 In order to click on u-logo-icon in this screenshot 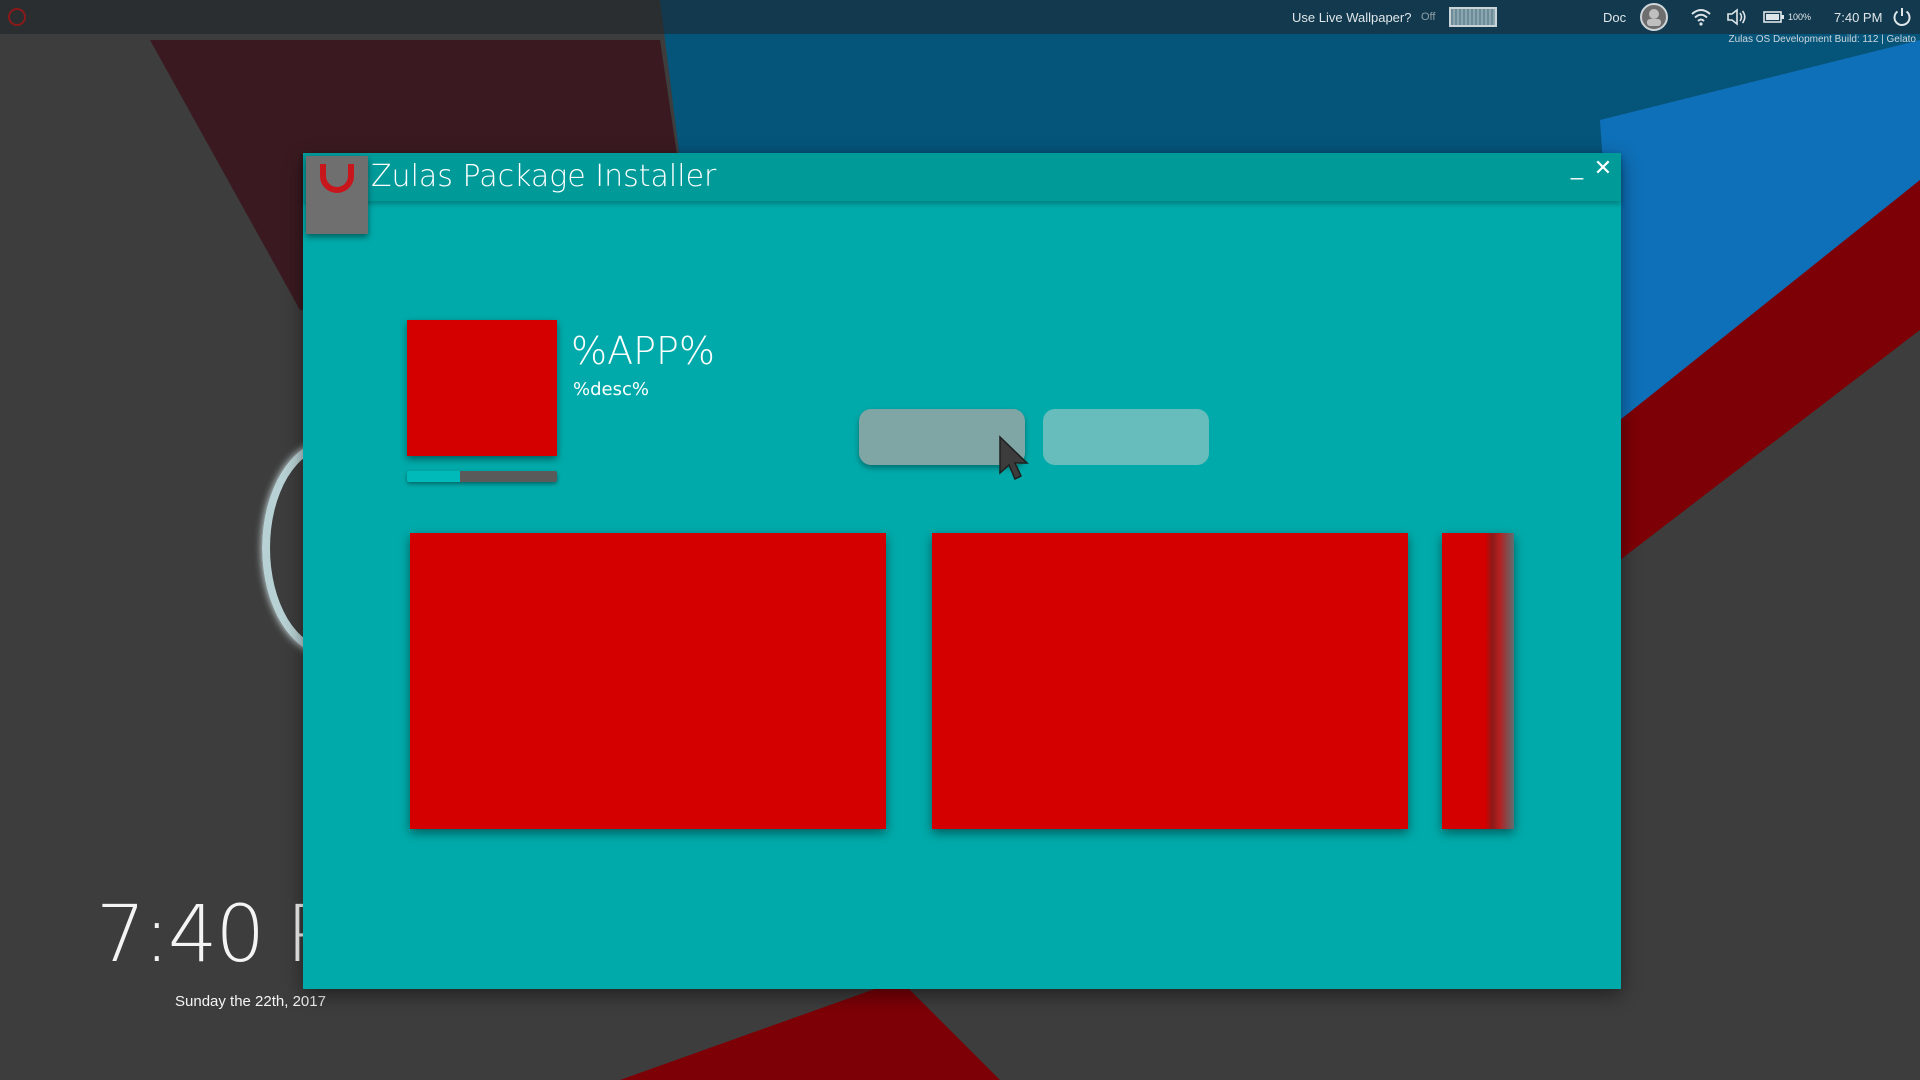, I will do `click(337, 178)`.